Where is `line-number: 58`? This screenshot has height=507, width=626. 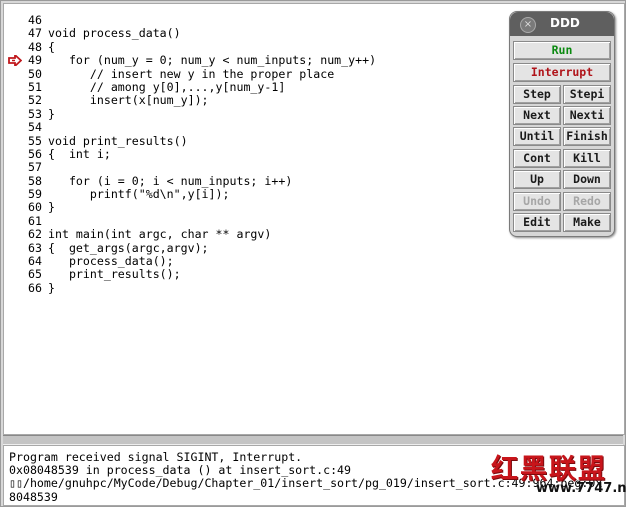
line-number: 58 is located at coordinates (35, 180).